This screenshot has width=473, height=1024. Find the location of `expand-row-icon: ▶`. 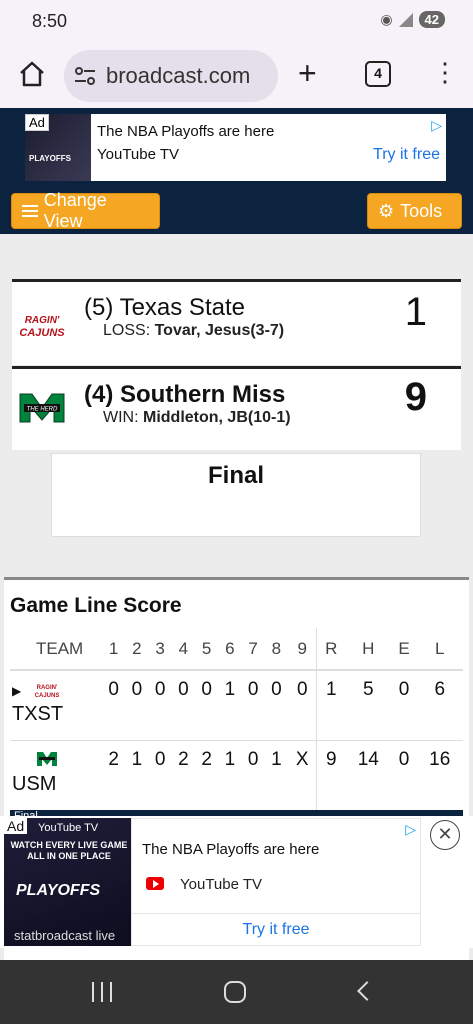

expand-row-icon: ▶ is located at coordinates (16, 691).